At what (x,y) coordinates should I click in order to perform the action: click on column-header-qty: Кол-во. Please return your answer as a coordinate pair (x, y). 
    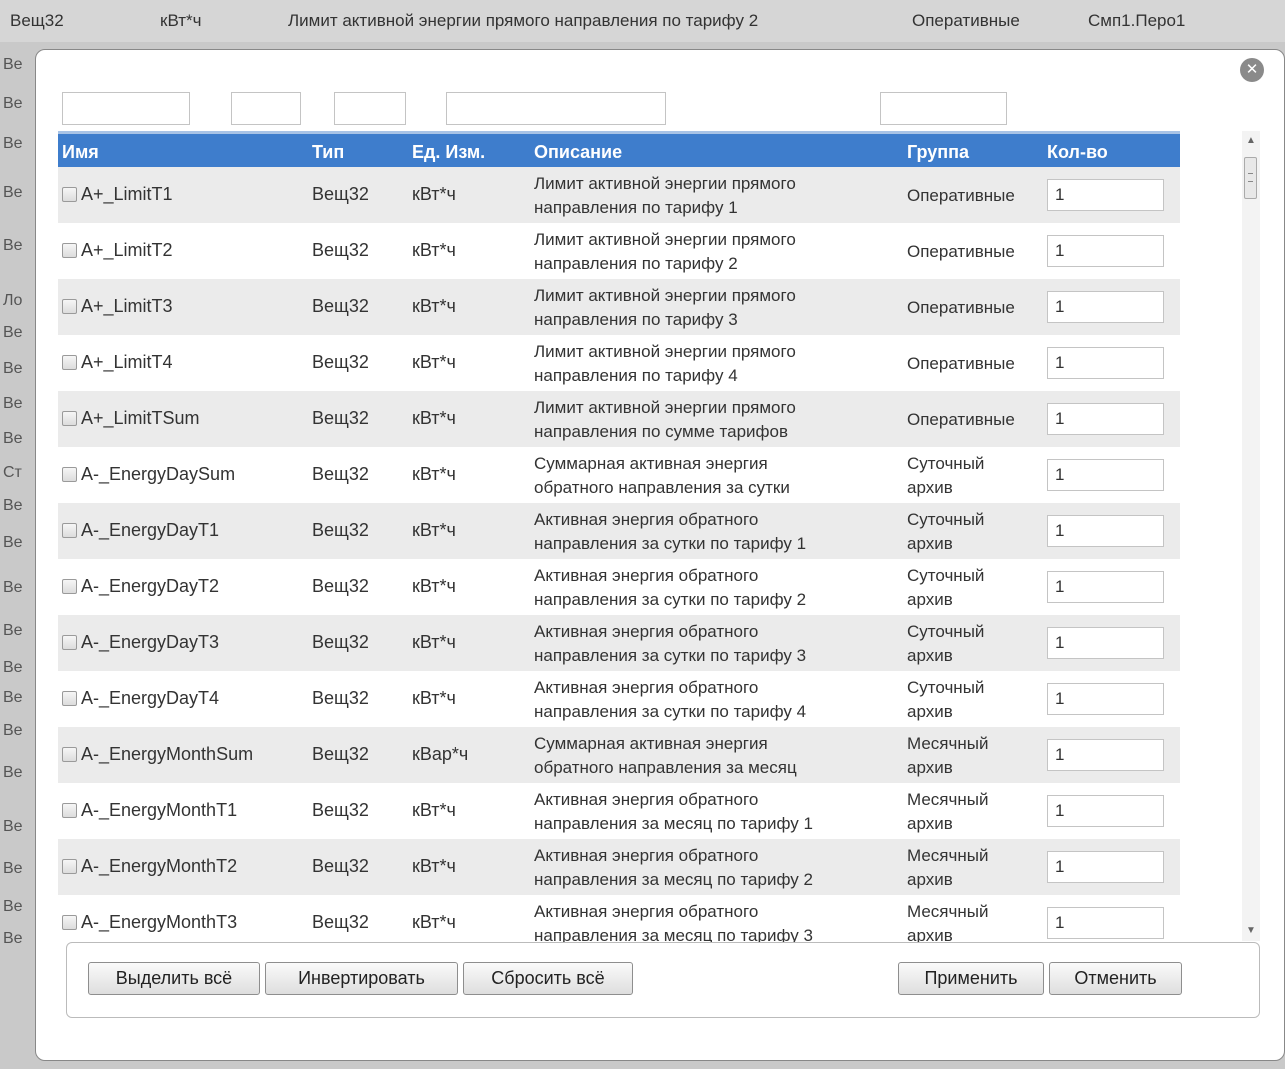
    Looking at the image, I should click on (1111, 149).